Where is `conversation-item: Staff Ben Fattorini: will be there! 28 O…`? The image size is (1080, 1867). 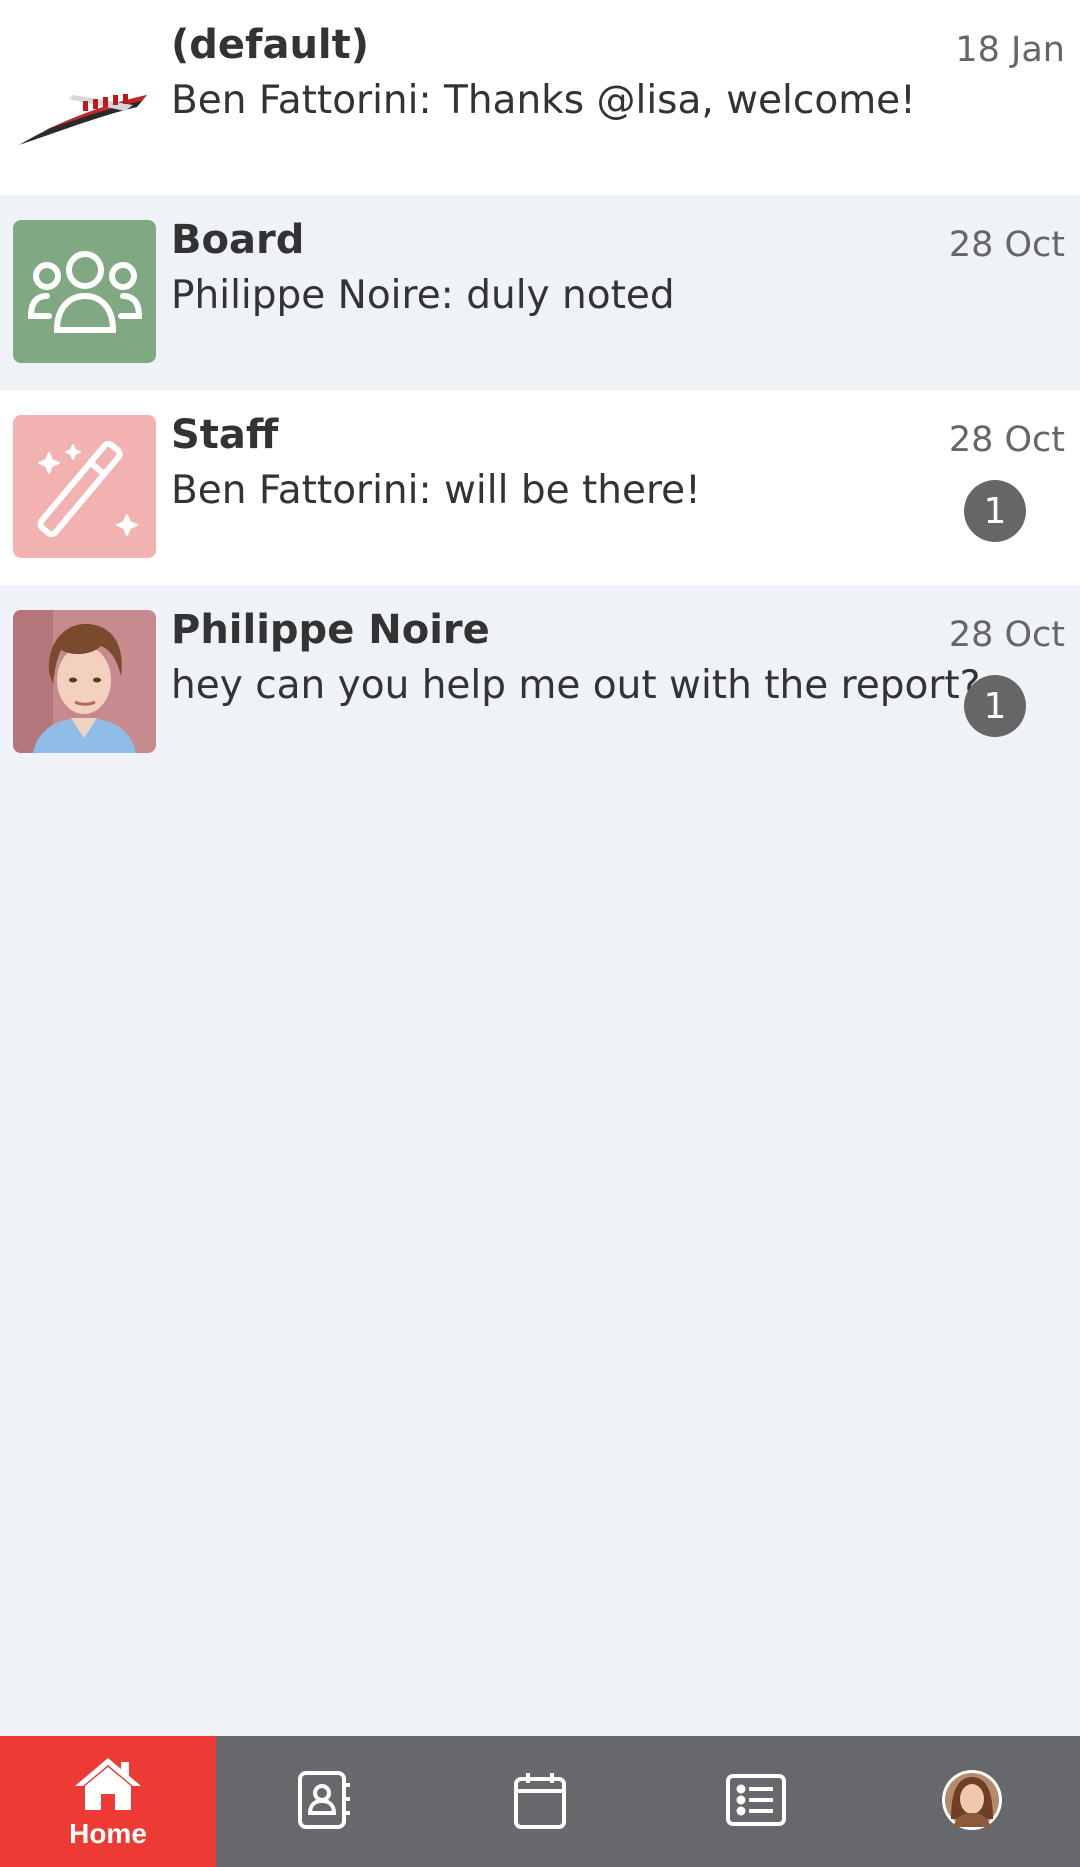
conversation-item: Staff Ben Fattorini: will be there! 28 O… is located at coordinates (540, 487).